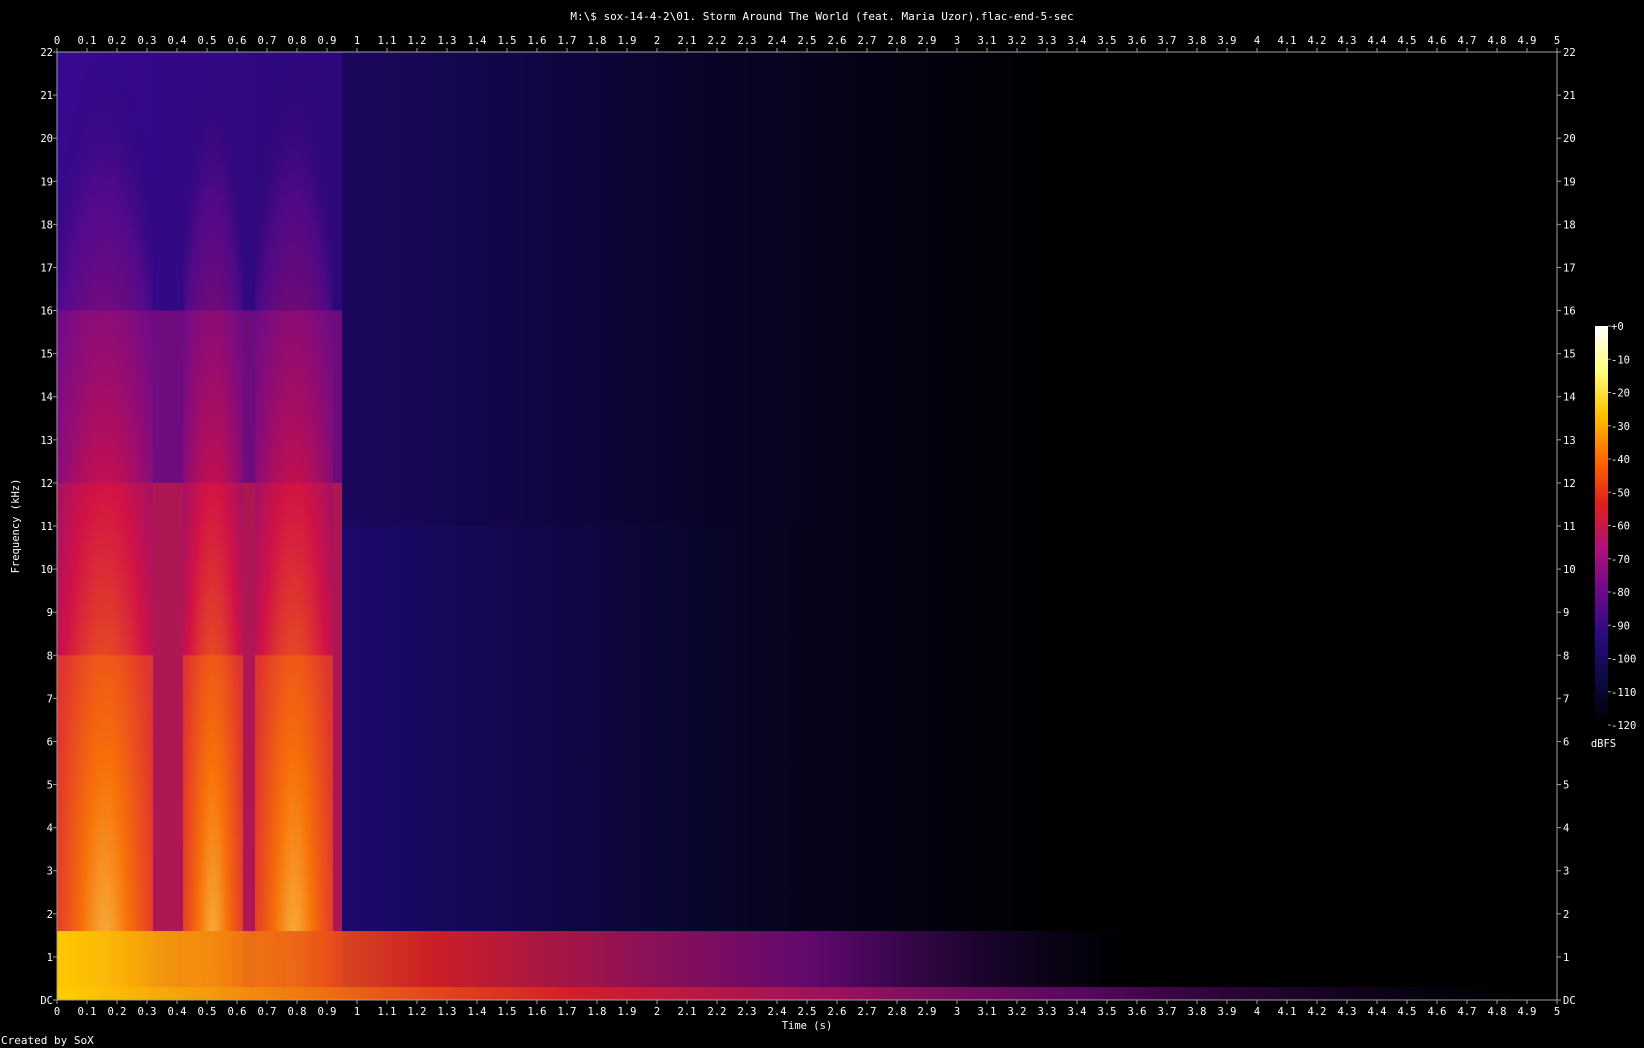 The width and height of the screenshot is (1644, 1048). I want to click on x-tick-label: 2.7, so click(867, 41).